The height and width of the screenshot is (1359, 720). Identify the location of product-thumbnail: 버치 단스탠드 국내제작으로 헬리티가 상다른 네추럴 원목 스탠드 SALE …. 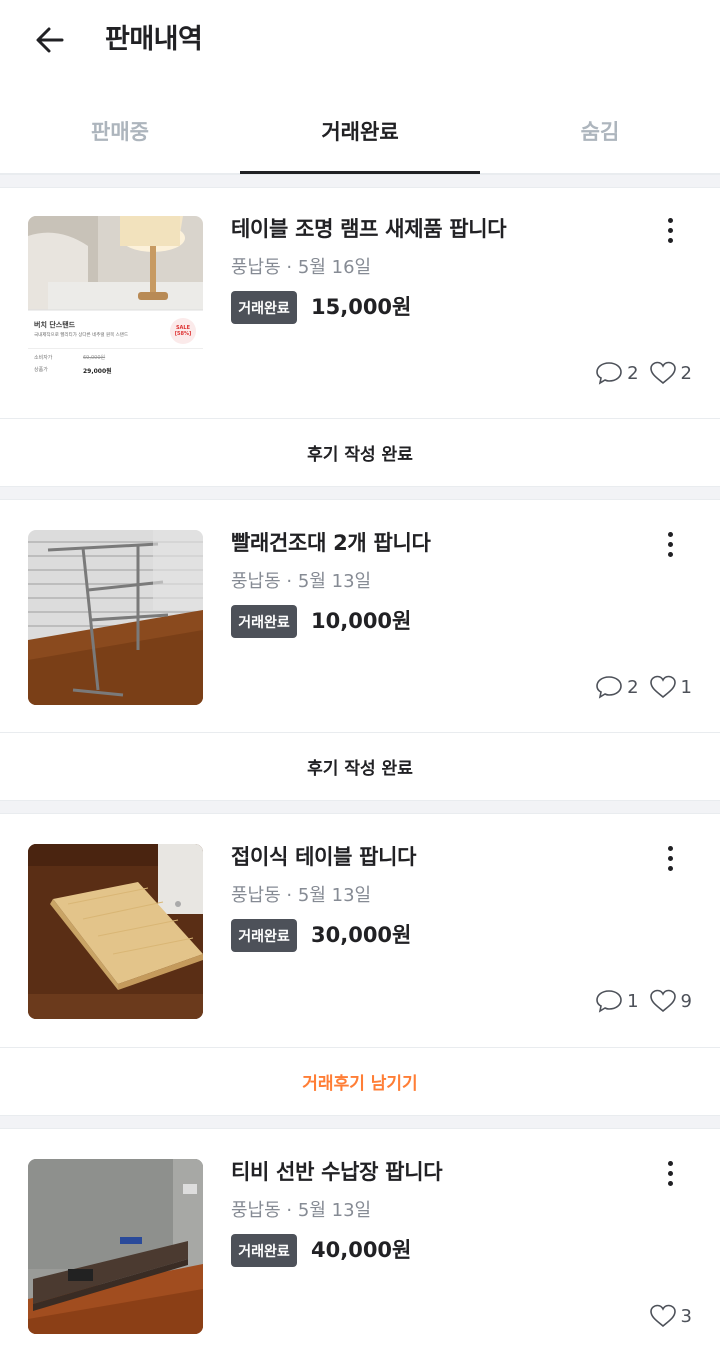
(115, 303).